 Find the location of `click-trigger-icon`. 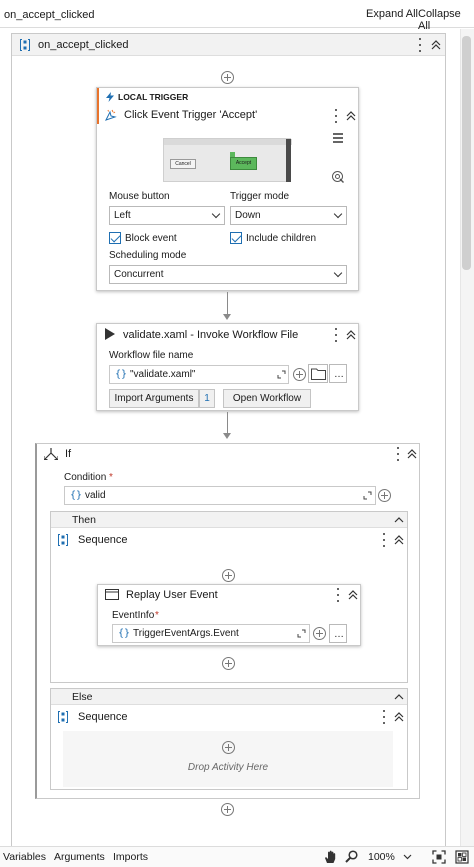

click-trigger-icon is located at coordinates (111, 115).